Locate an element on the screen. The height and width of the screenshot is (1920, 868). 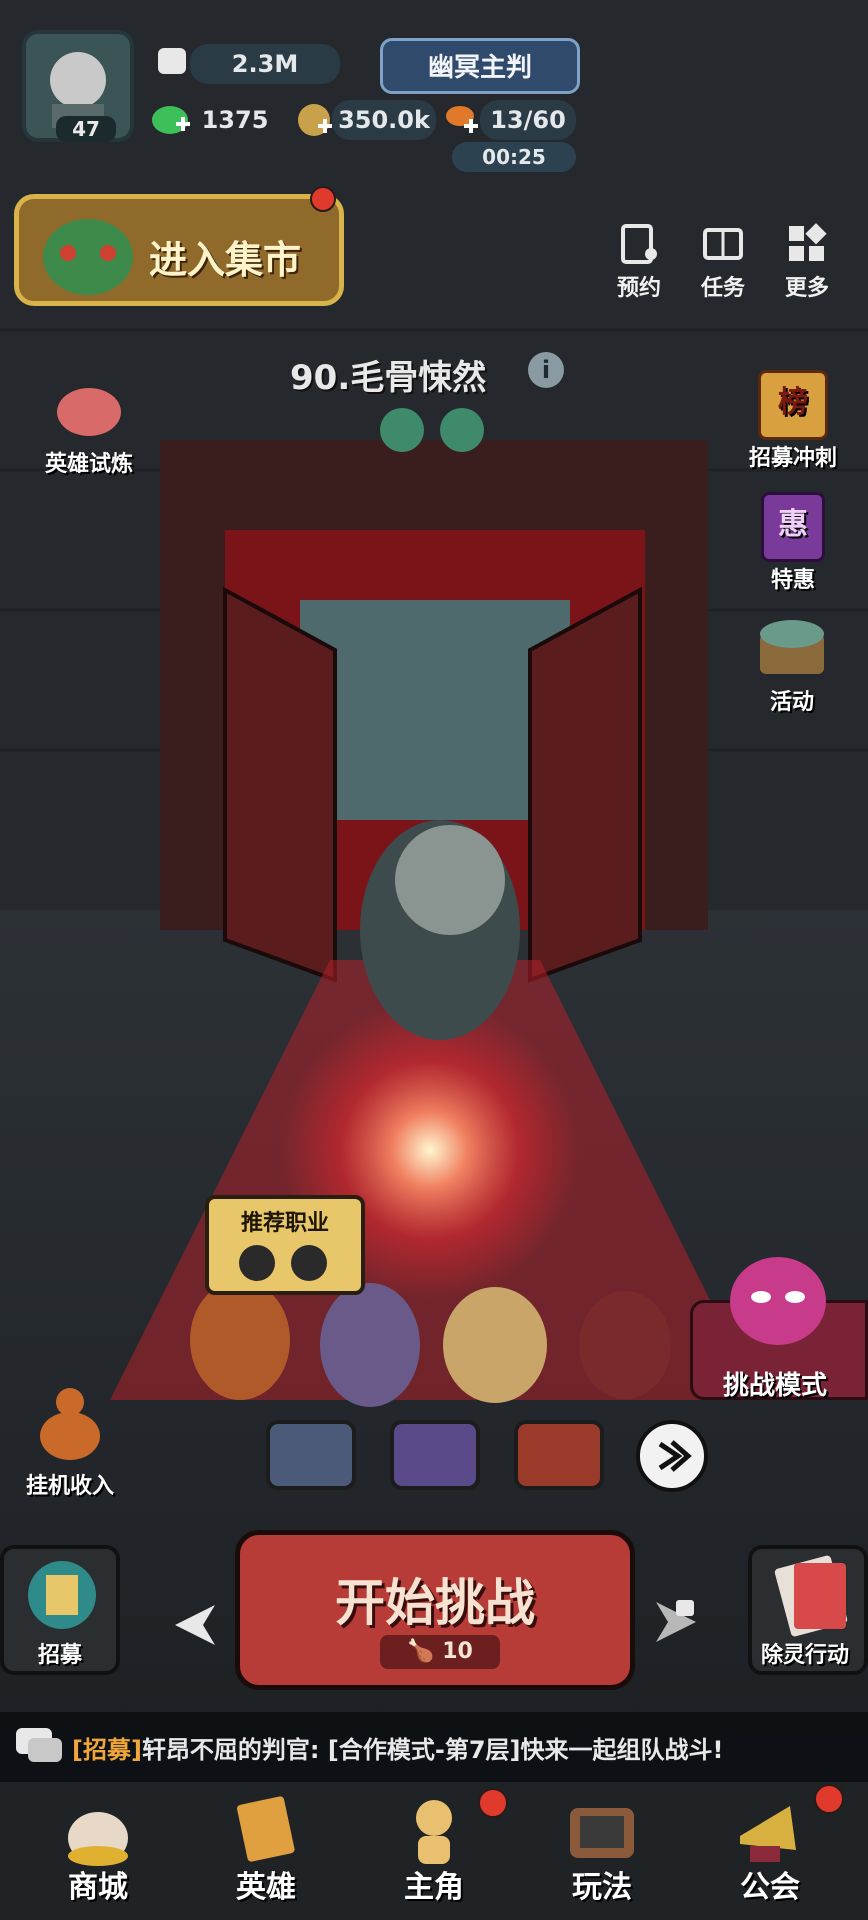
idle-income-button: 挂机收入 is located at coordinates (70, 1440).